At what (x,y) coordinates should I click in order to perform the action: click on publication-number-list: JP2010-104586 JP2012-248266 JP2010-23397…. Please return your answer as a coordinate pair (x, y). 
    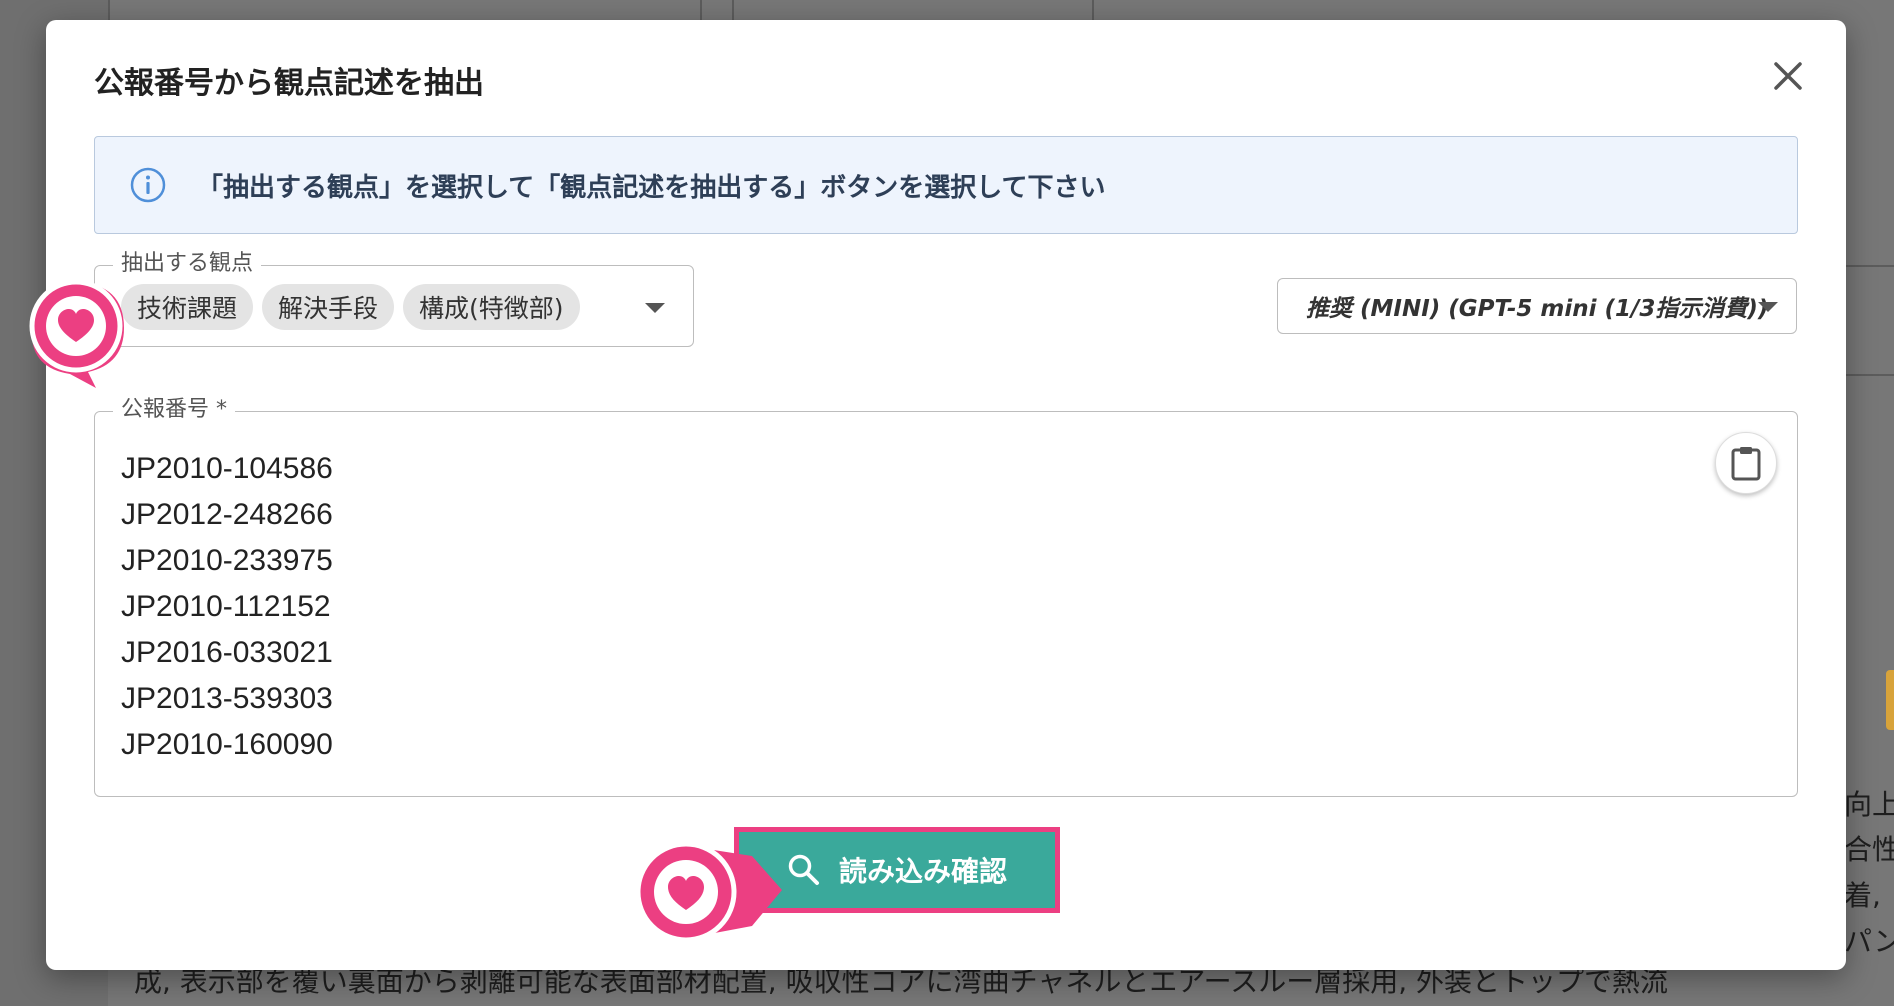
    Looking at the image, I should click on (227, 607).